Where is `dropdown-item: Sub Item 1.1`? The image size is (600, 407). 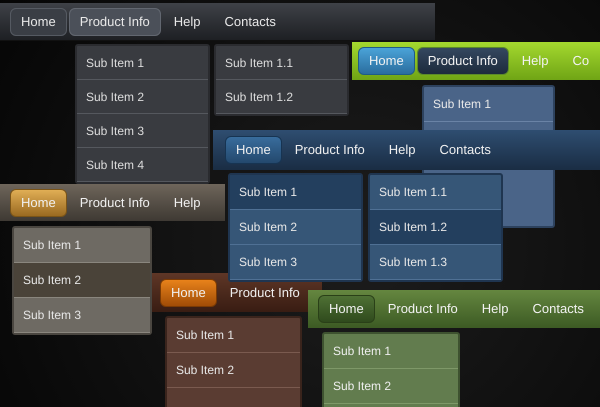
dropdown-item: Sub Item 1.1 is located at coordinates (281, 63).